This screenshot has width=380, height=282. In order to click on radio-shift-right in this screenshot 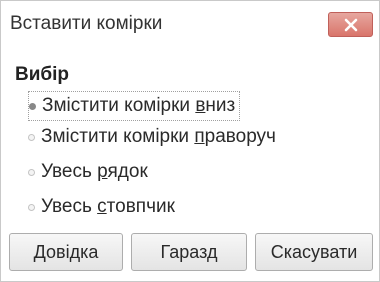, I will do `click(31, 137)`.